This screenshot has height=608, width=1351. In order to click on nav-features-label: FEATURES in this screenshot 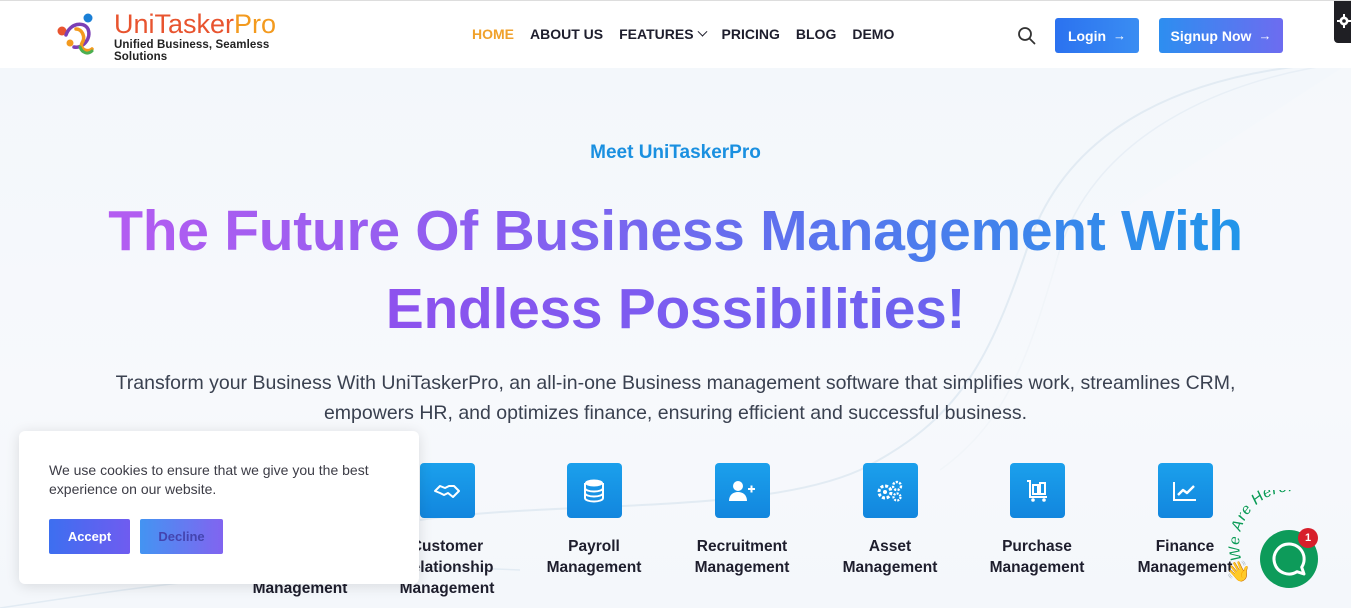, I will do `click(656, 34)`.